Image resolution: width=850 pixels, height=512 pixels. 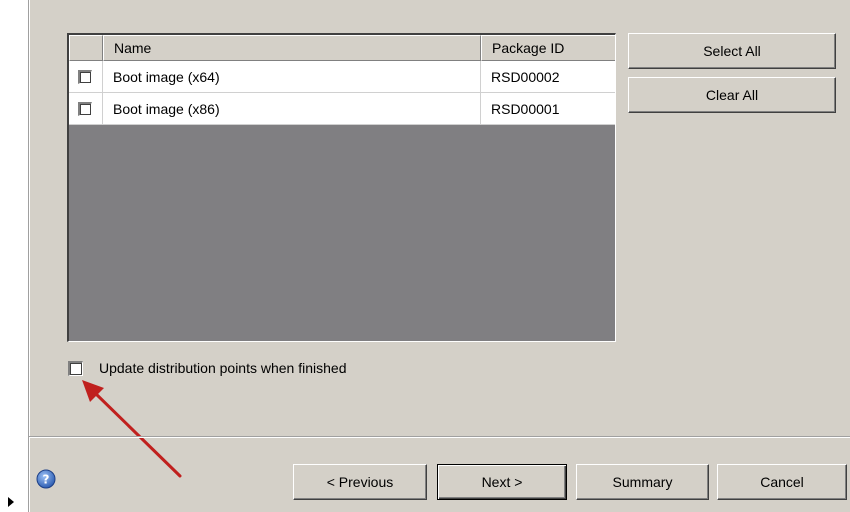 What do you see at coordinates (525, 77) in the screenshot?
I see `row-package-id: RSD00002` at bounding box center [525, 77].